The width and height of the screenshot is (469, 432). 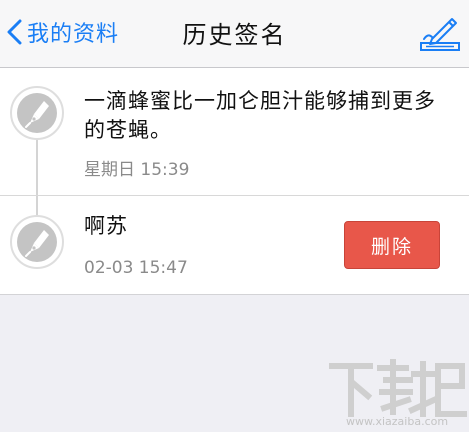 What do you see at coordinates (137, 170) in the screenshot?
I see `signature-timestamp: 星期日 15:39` at bounding box center [137, 170].